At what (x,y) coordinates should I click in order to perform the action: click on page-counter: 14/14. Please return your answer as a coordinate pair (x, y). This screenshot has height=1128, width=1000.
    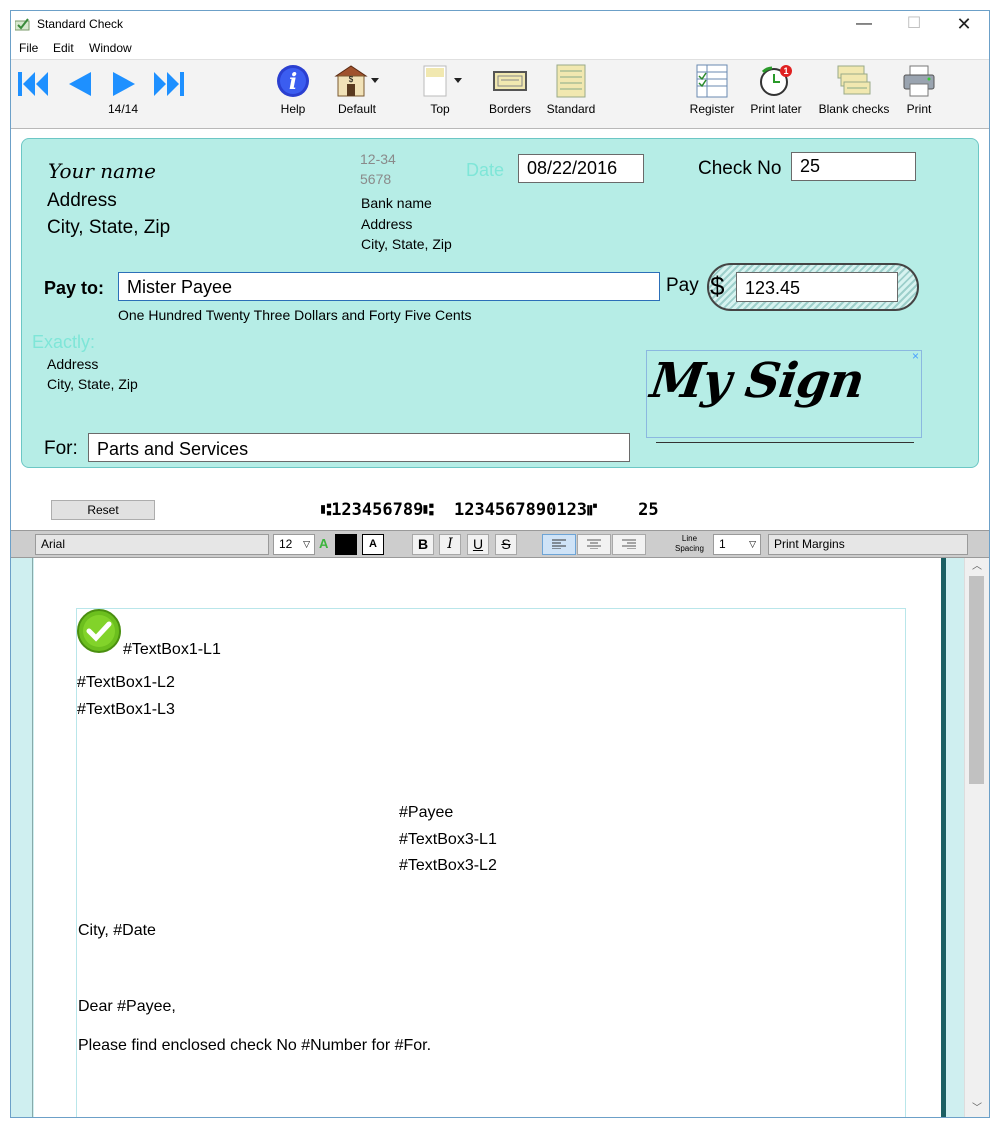
    Looking at the image, I should click on (123, 109).